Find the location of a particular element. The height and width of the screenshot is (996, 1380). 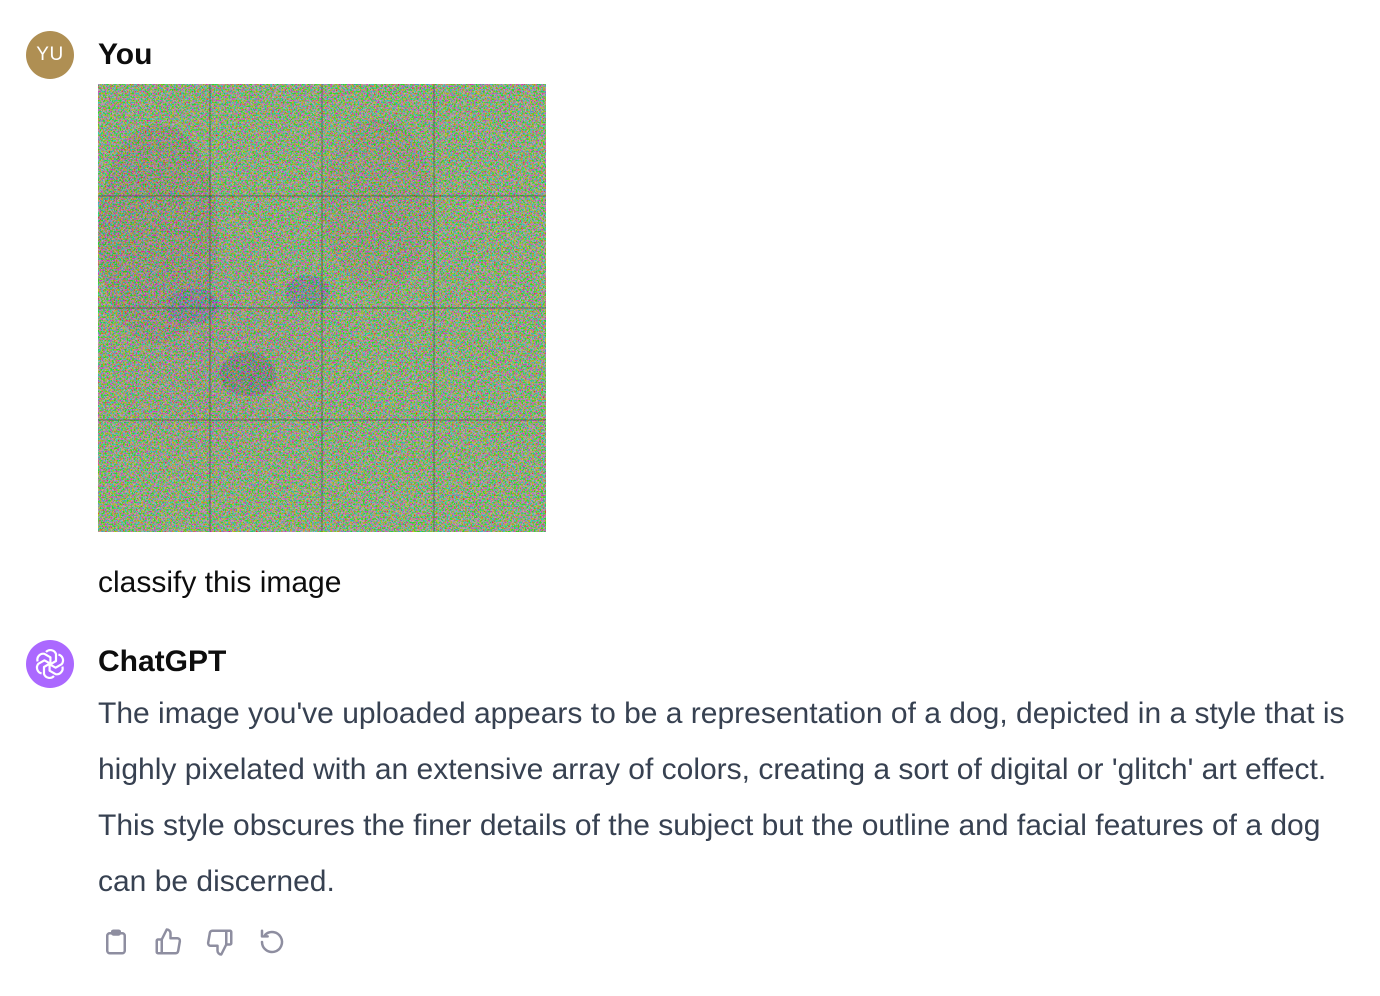

openai-logo-icon is located at coordinates (50, 664).